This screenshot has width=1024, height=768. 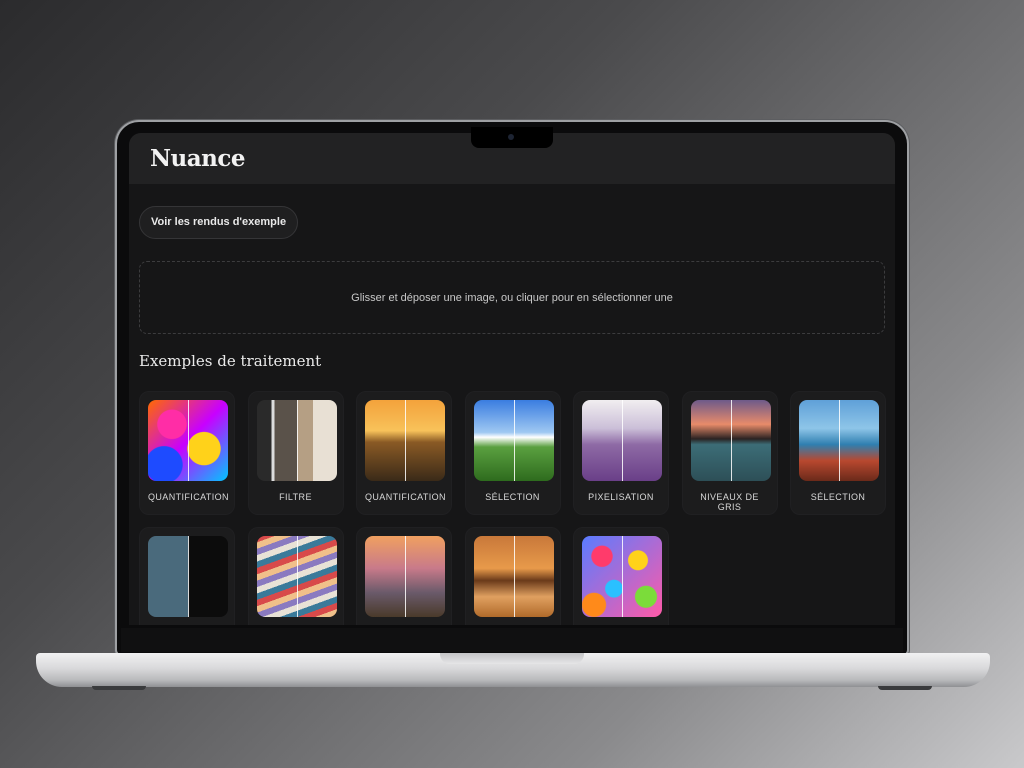 What do you see at coordinates (511, 137) in the screenshot?
I see `camera-icon` at bounding box center [511, 137].